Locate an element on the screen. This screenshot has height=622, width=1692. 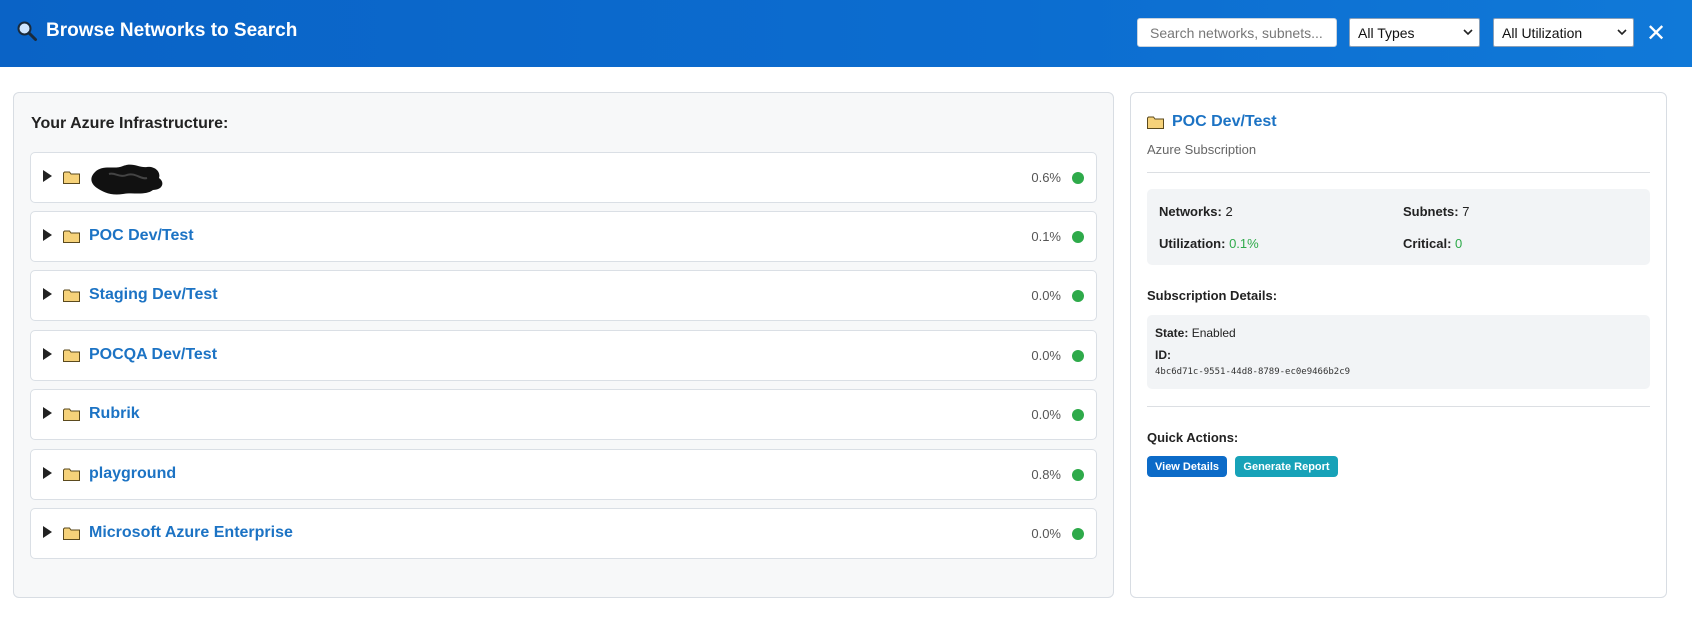
header-title: Browse Networks to Search is located at coordinates (156, 31).